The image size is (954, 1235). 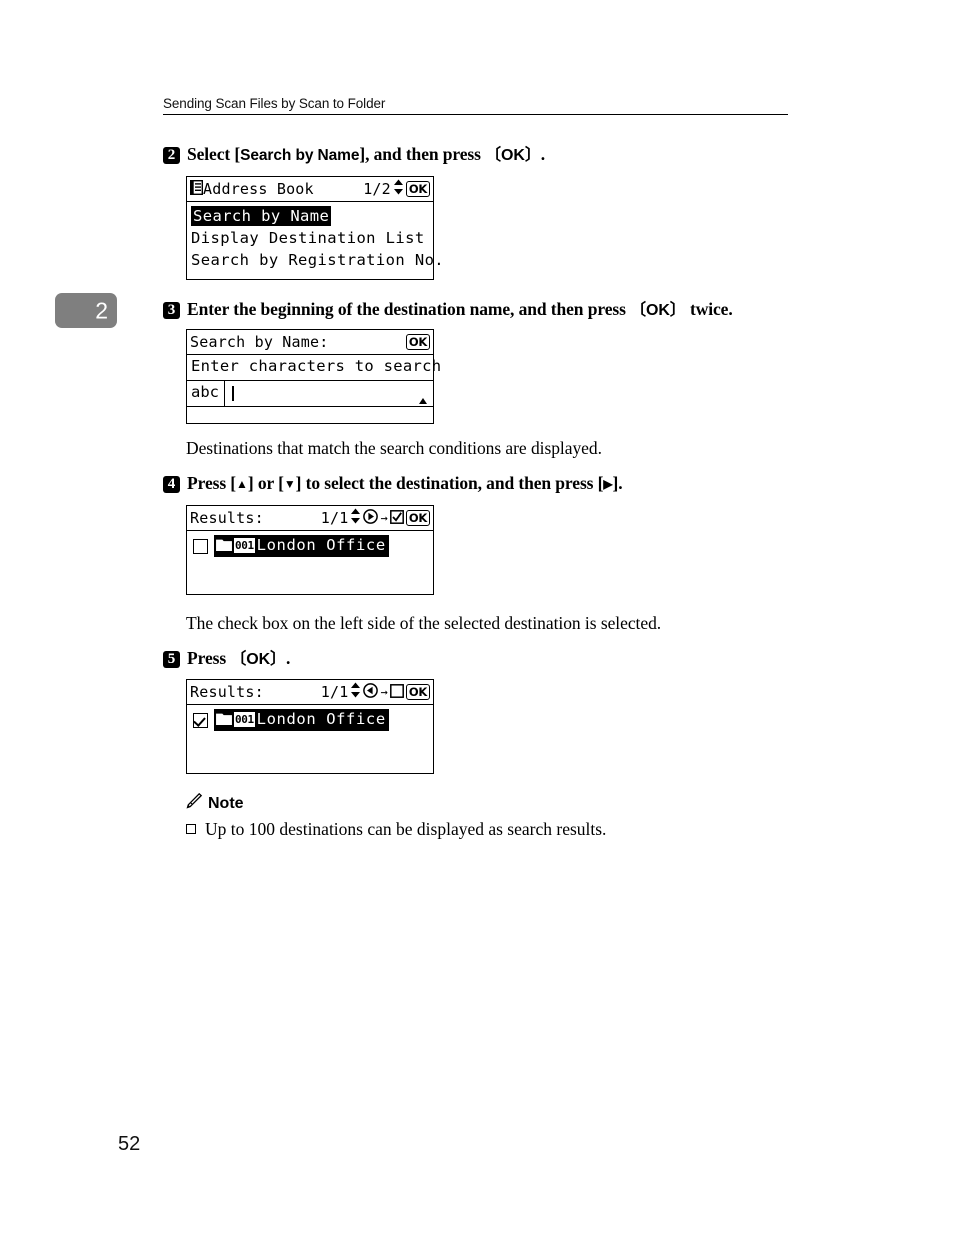 I want to click on search-input, so click(x=329, y=393).